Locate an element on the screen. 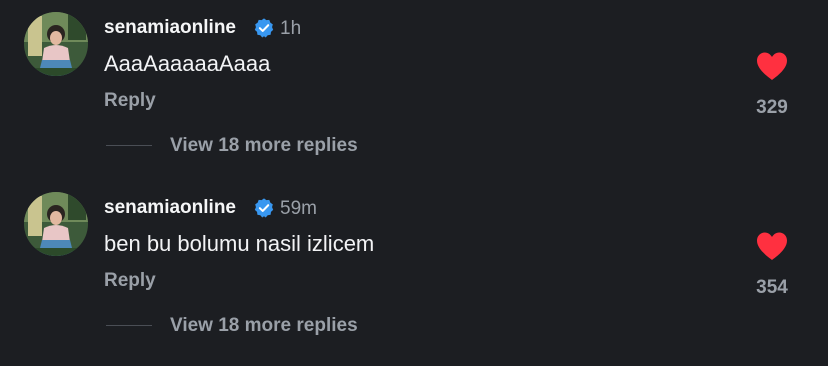 The height and width of the screenshot is (366, 828). comment-text: AaaAaaaaaAaaa is located at coordinates (187, 63).